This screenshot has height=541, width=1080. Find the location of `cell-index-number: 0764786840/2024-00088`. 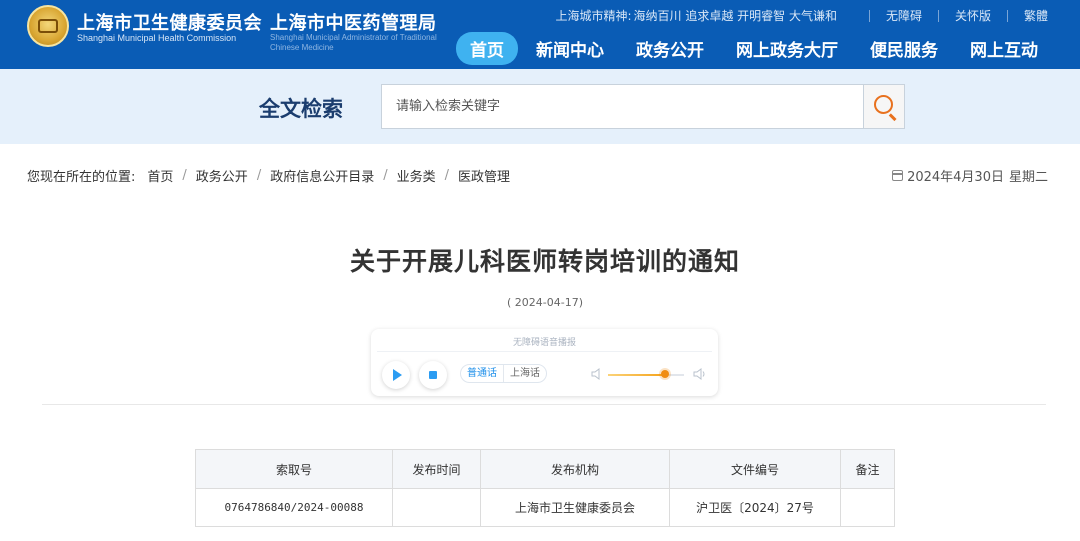

cell-index-number: 0764786840/2024-00088 is located at coordinates (294, 507).